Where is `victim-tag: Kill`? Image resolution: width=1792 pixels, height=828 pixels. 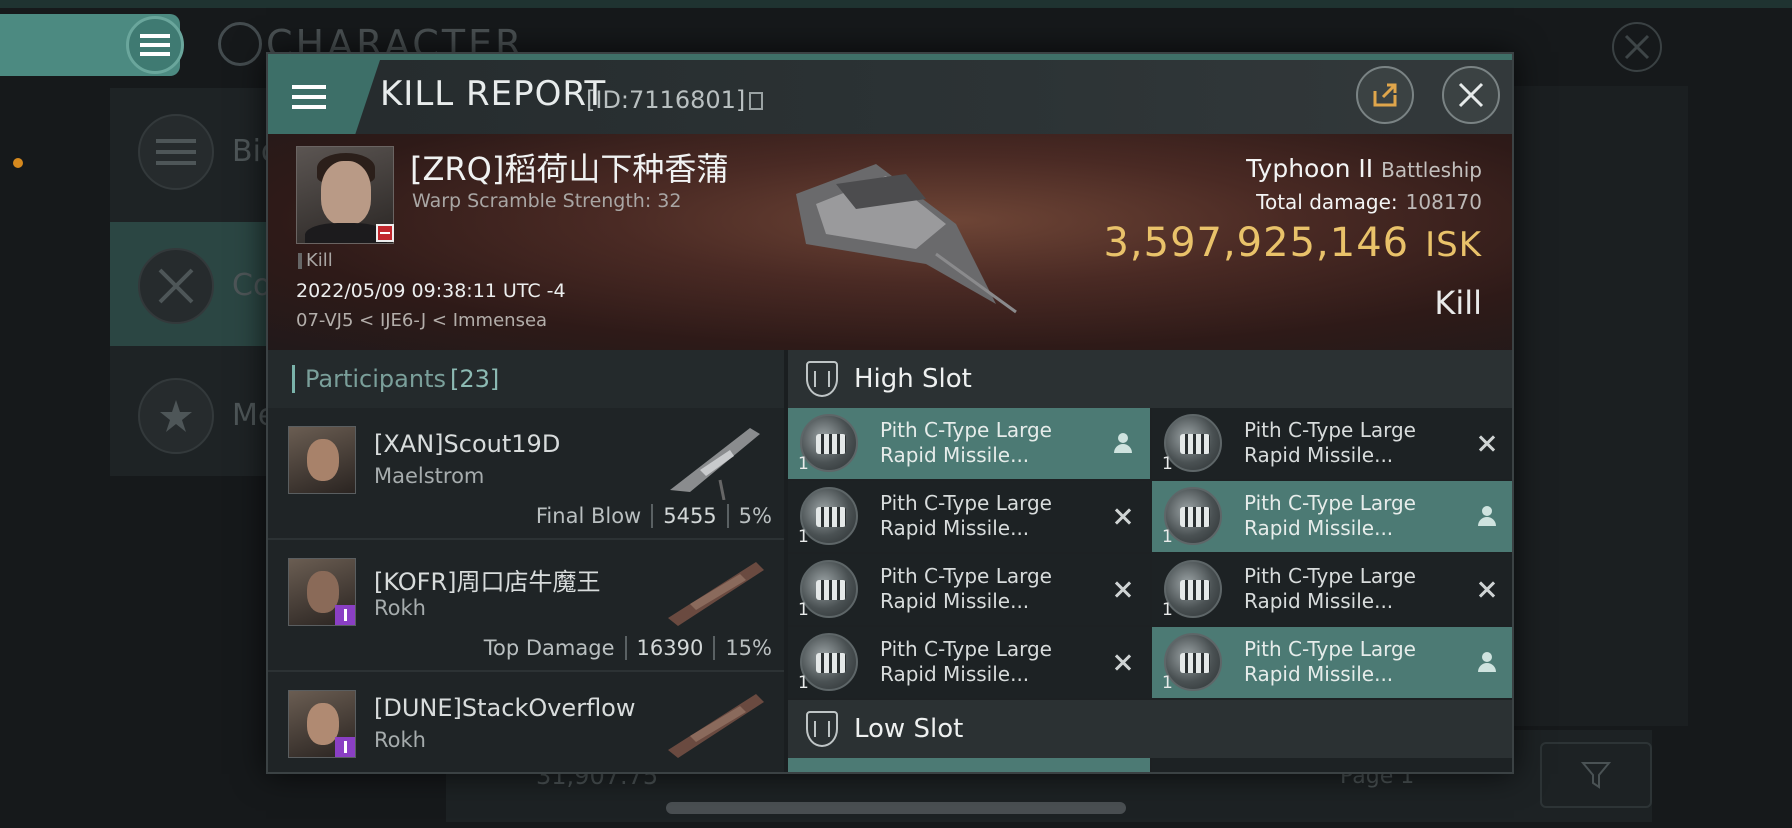
victim-tag: Kill is located at coordinates (315, 260).